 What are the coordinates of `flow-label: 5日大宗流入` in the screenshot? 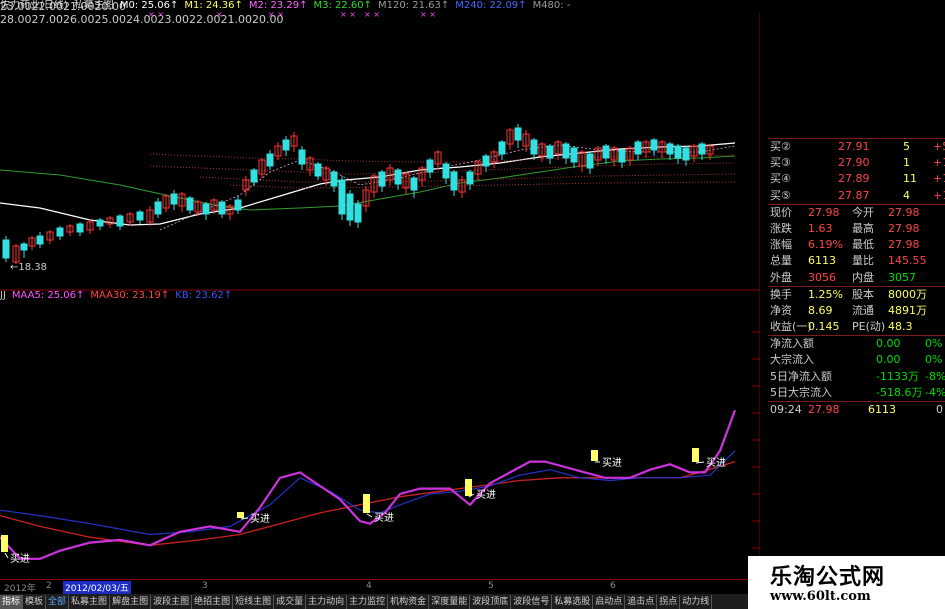 It's located at (801, 392).